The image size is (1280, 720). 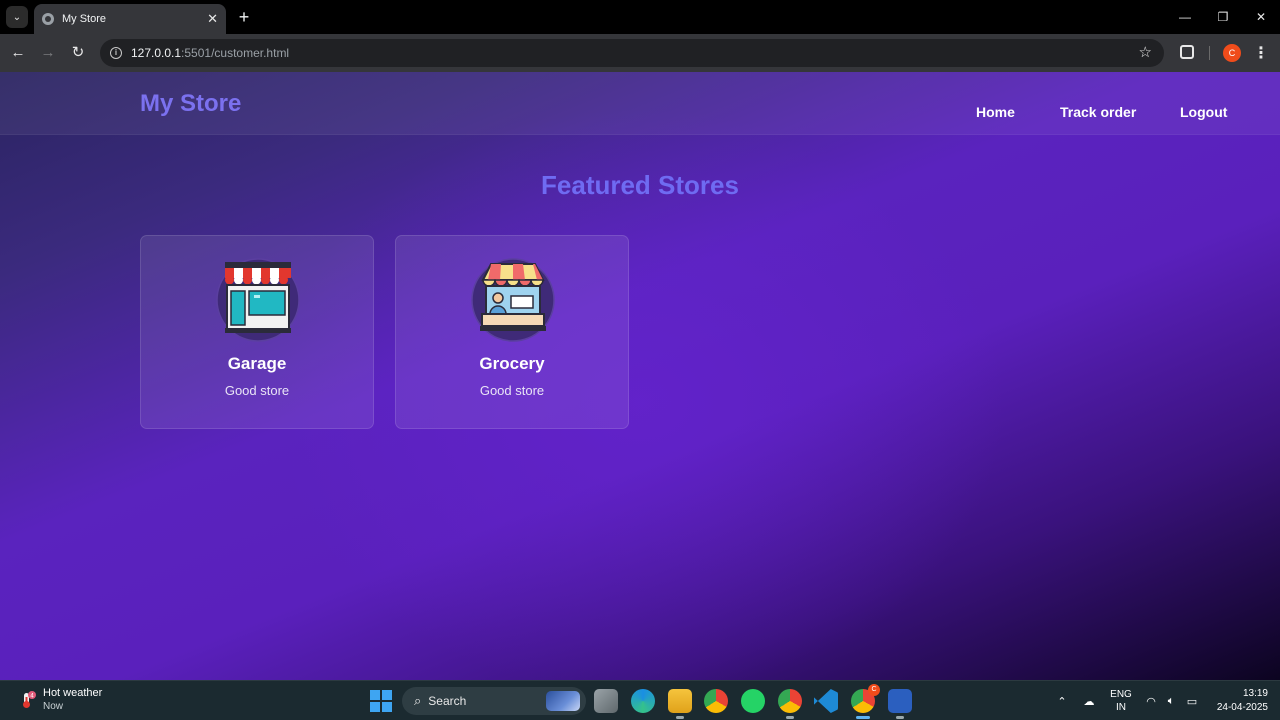 I want to click on globe-icon, so click(x=48, y=19).